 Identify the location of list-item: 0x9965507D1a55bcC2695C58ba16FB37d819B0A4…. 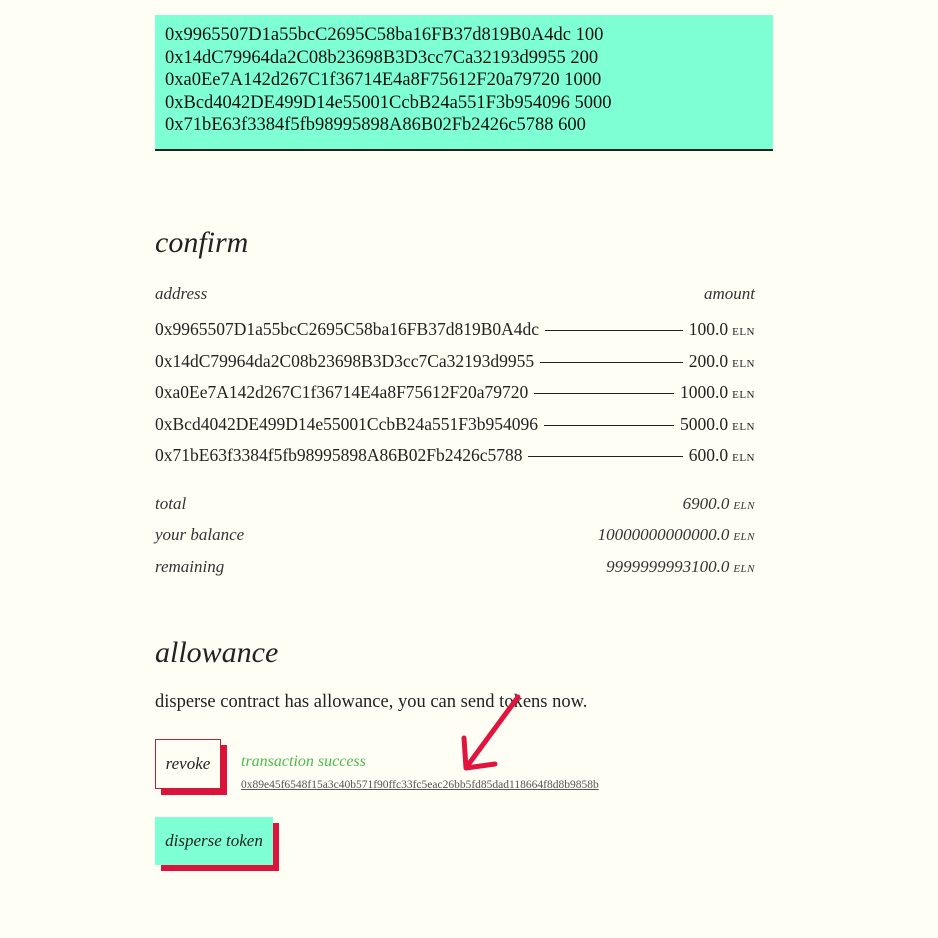
(455, 330).